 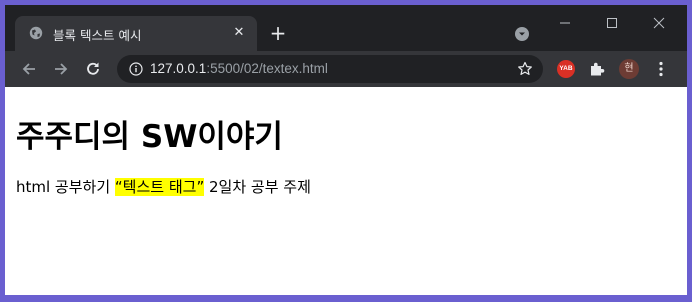 What do you see at coordinates (97, 35) in the screenshot?
I see `tab-title: 블록 텍스트 예시` at bounding box center [97, 35].